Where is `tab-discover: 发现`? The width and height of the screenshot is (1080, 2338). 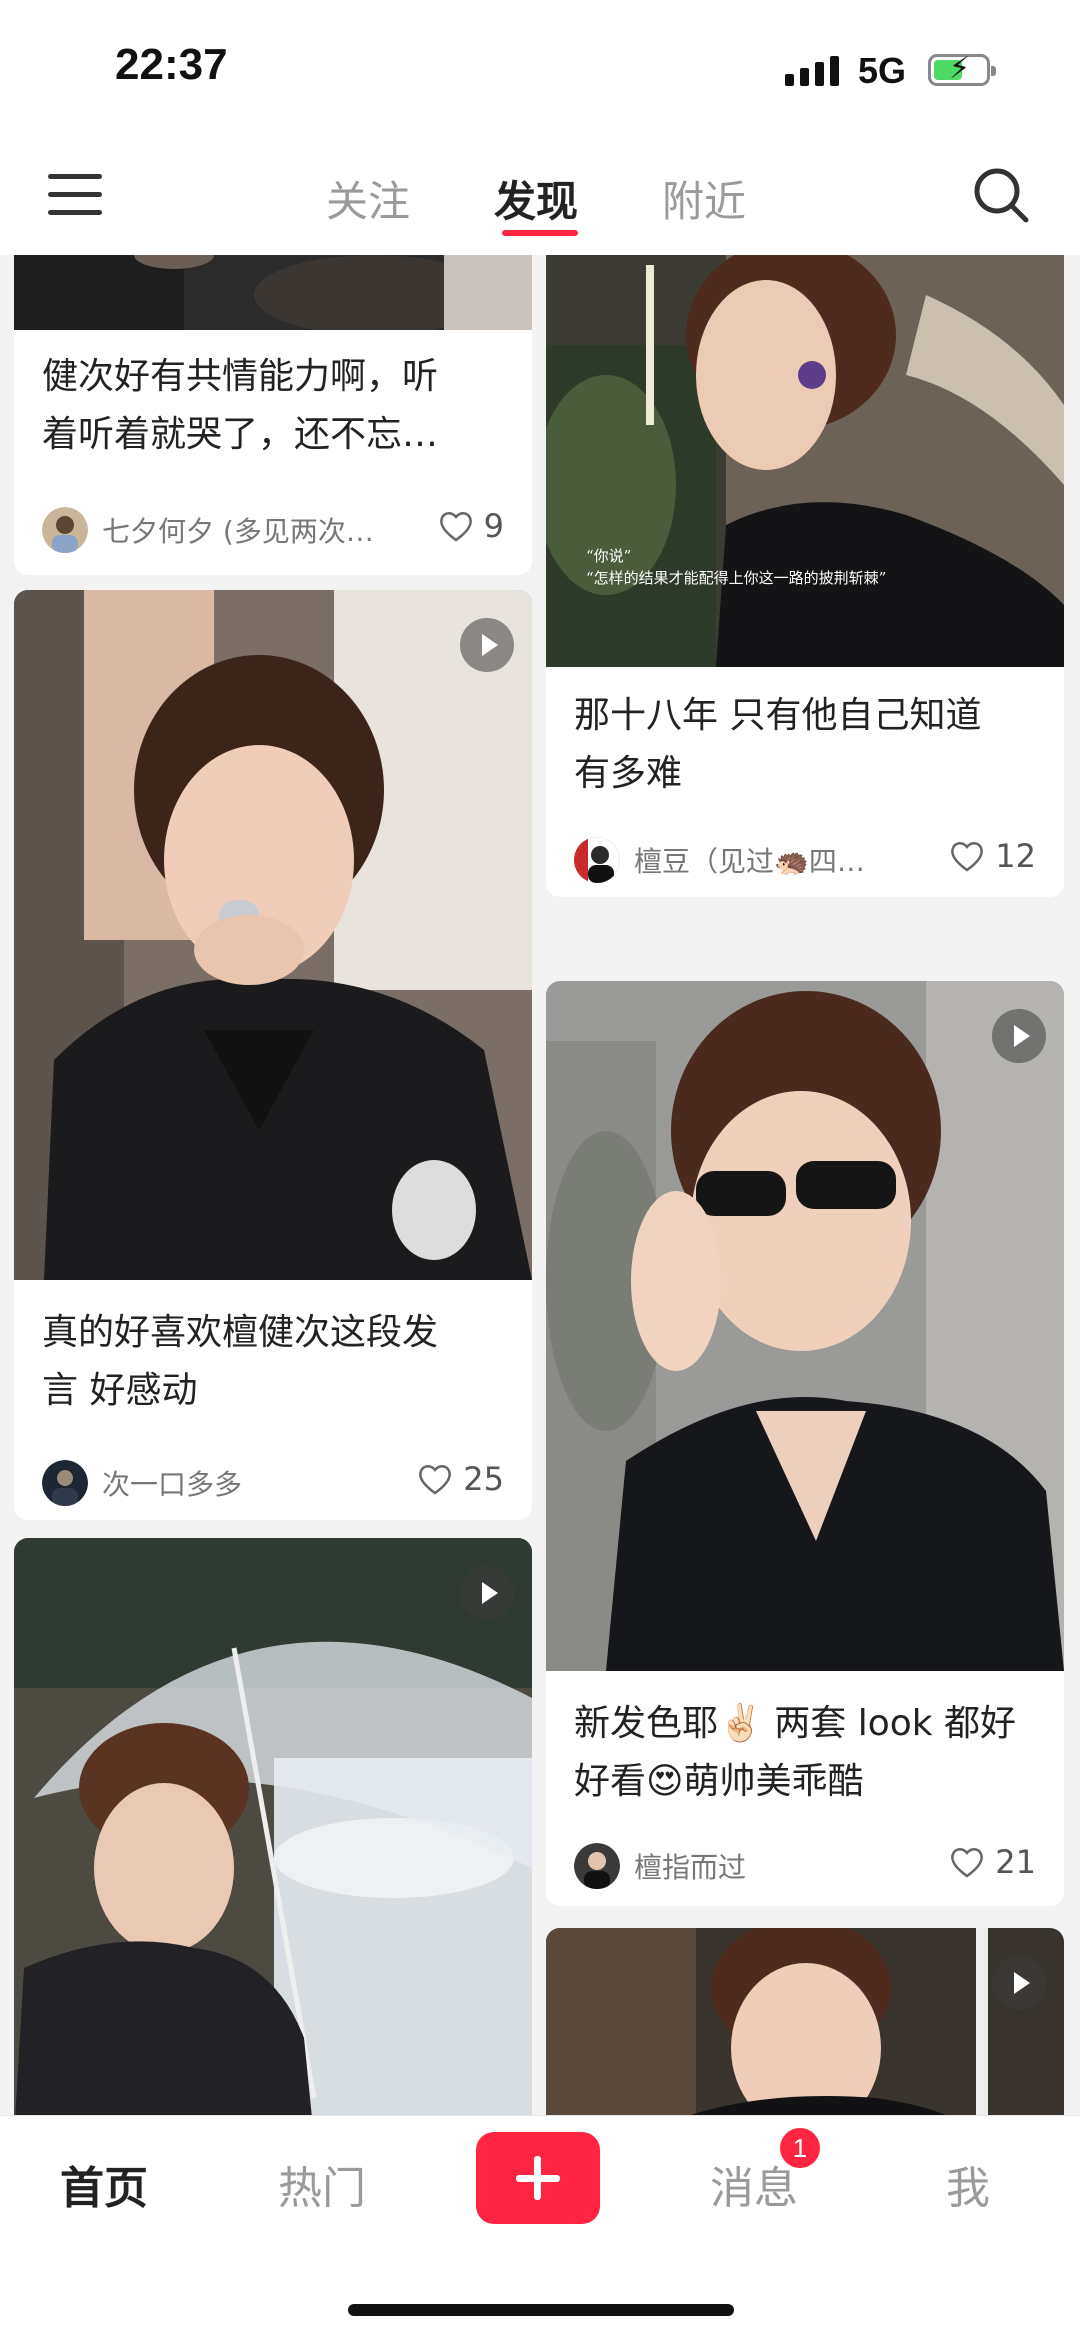 tab-discover: 发现 is located at coordinates (536, 198).